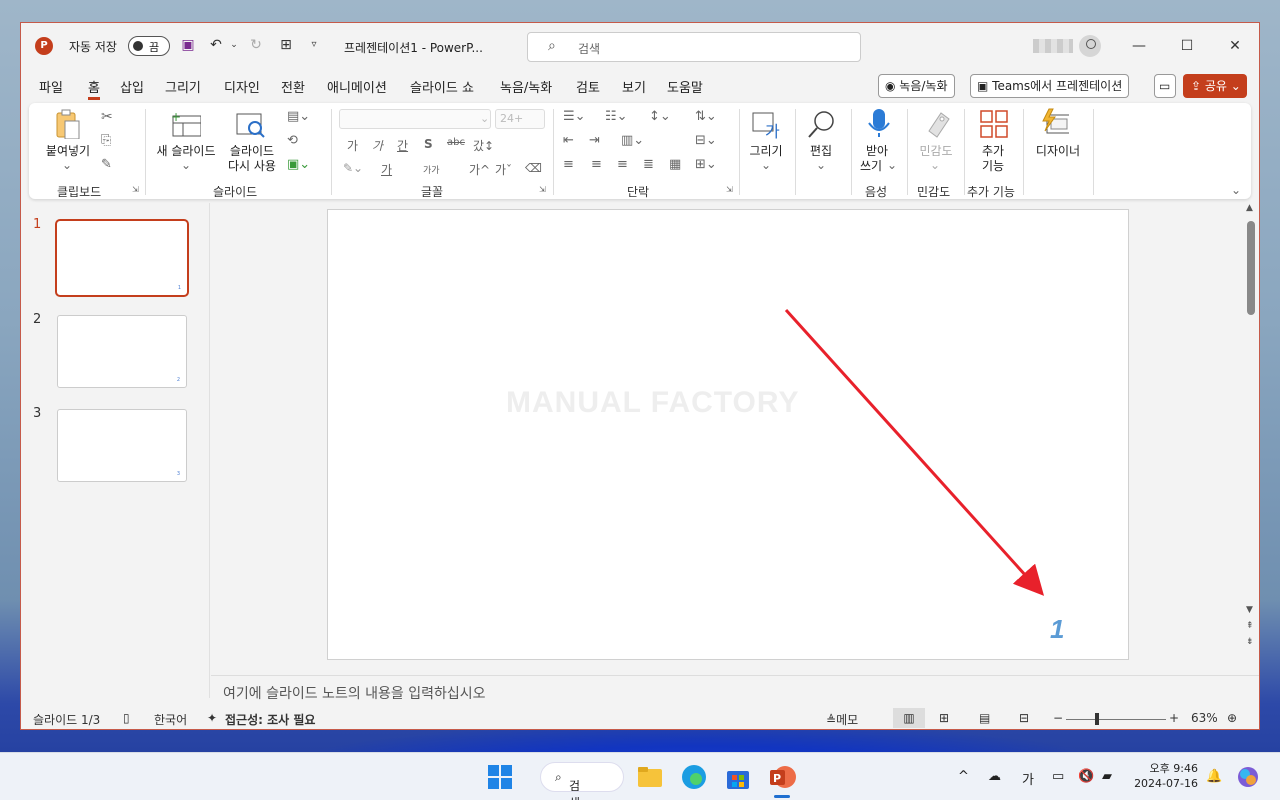 The width and height of the screenshot is (1280, 800). What do you see at coordinates (212, 718) in the screenshot?
I see `accessibility-icon: ✦` at bounding box center [212, 718].